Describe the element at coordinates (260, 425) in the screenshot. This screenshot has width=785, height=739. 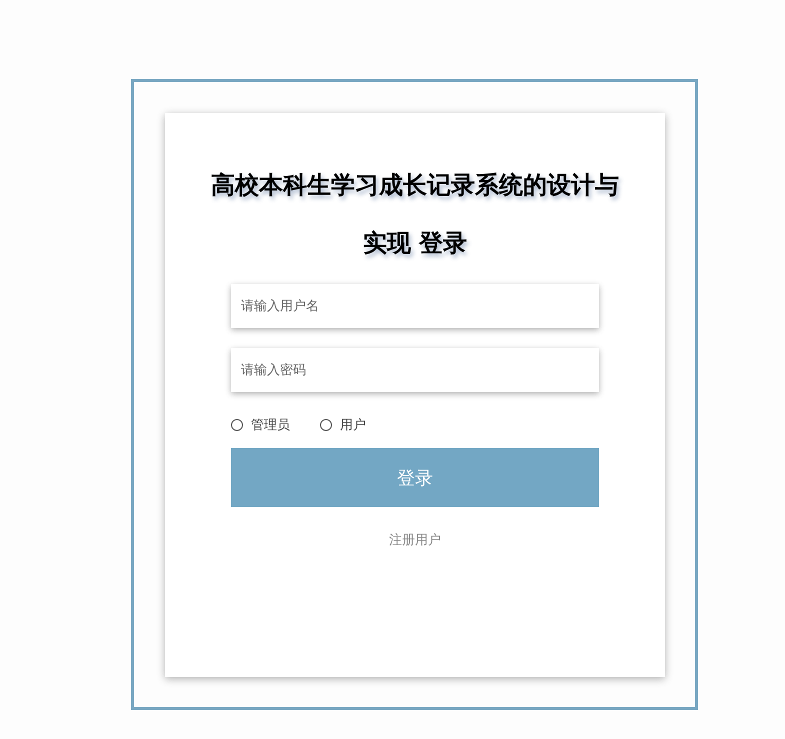
I see `role-option: 管理员` at that location.